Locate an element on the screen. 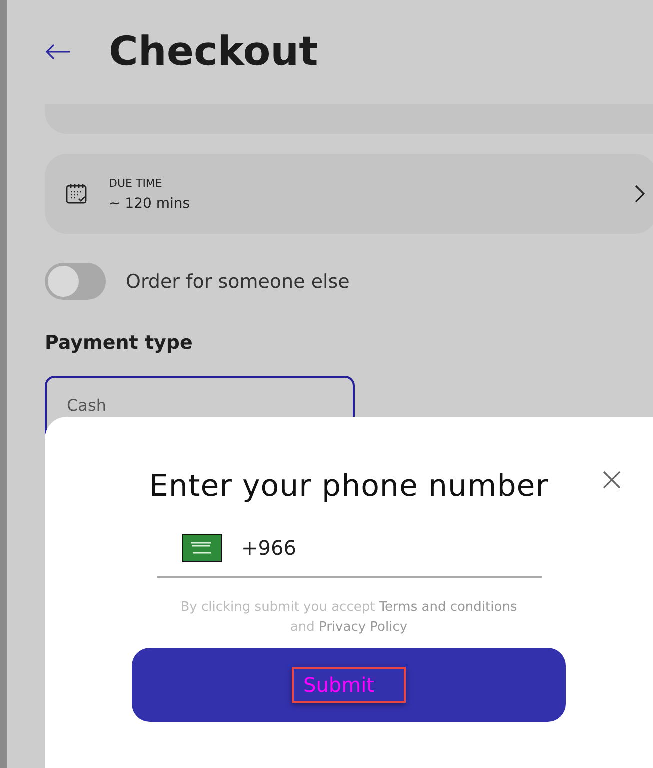 The width and height of the screenshot is (653, 768). page-title: Checkout is located at coordinates (213, 52).